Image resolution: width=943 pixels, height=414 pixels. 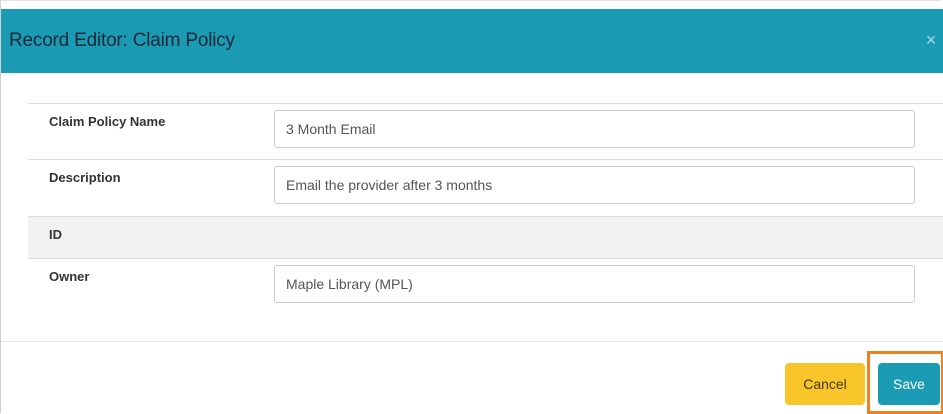 What do you see at coordinates (594, 284) in the screenshot?
I see `owner-input` at bounding box center [594, 284].